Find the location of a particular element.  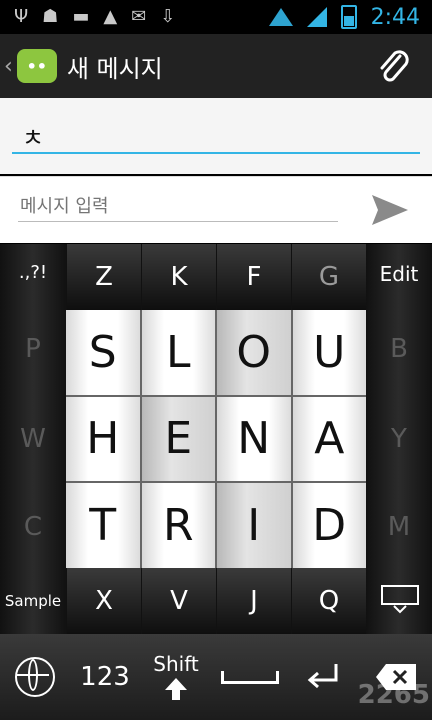

warning-icon: ▲ is located at coordinates (110, 16).